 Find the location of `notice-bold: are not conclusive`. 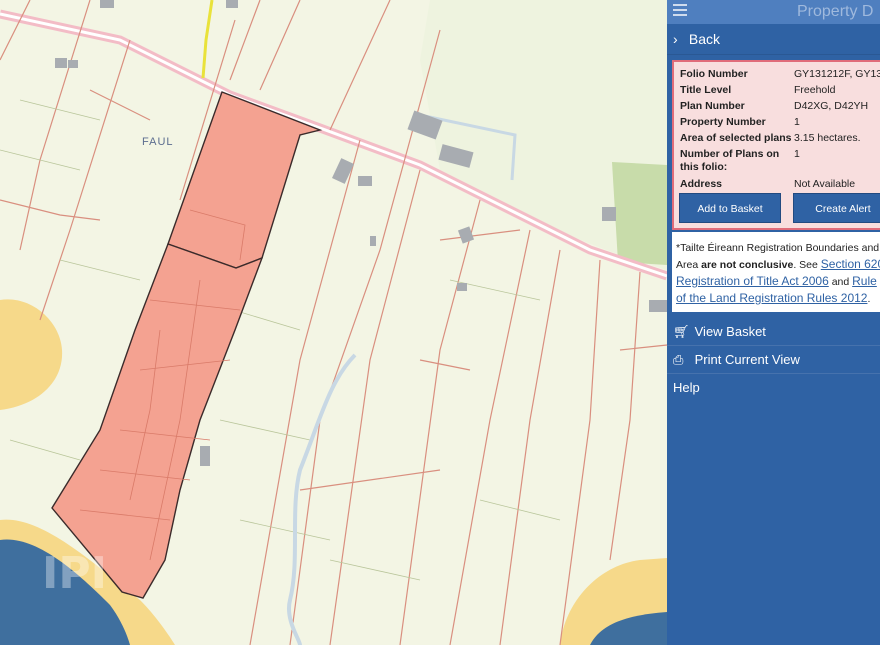

notice-bold: are not conclusive is located at coordinates (747, 265).